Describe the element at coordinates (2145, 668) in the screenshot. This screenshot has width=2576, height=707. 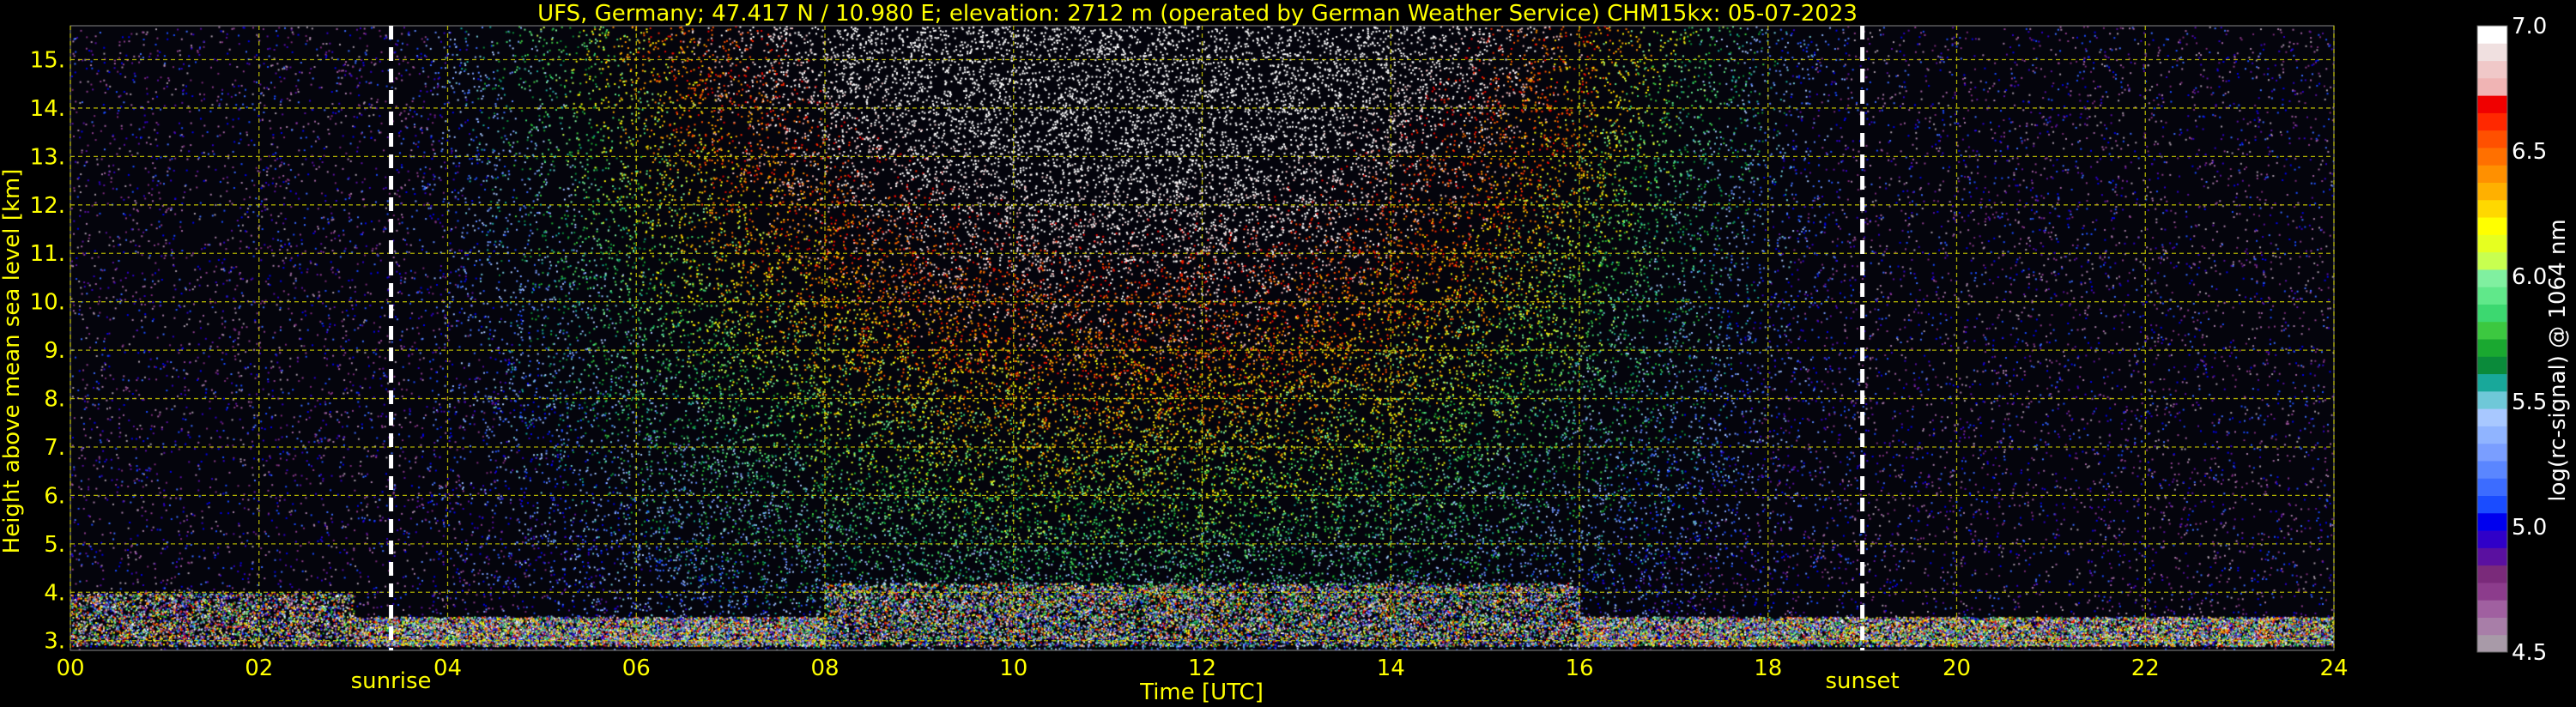
I see `x-tick-label: 22` at that location.